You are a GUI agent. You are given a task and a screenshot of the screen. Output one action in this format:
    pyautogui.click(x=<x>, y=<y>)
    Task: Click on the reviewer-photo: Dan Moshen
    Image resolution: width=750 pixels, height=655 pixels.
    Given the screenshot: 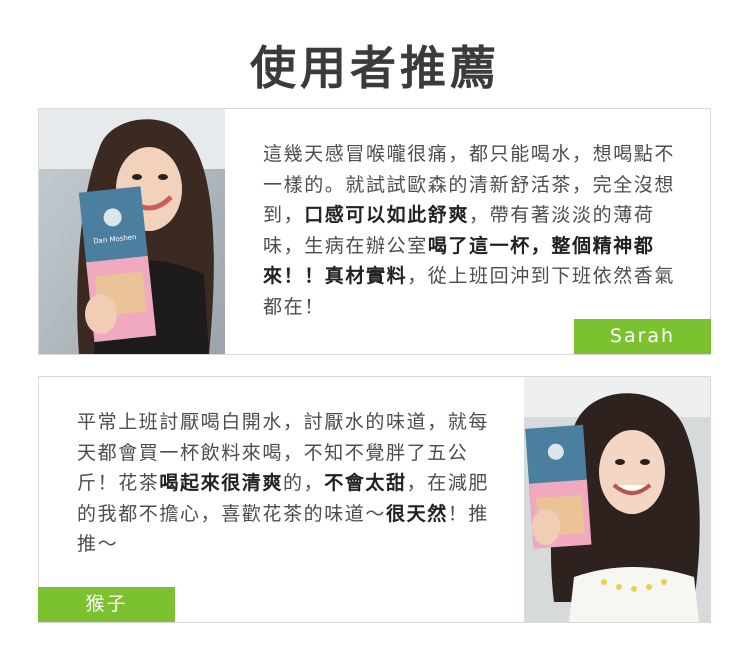 What is the action you would take?
    pyautogui.click(x=132, y=231)
    